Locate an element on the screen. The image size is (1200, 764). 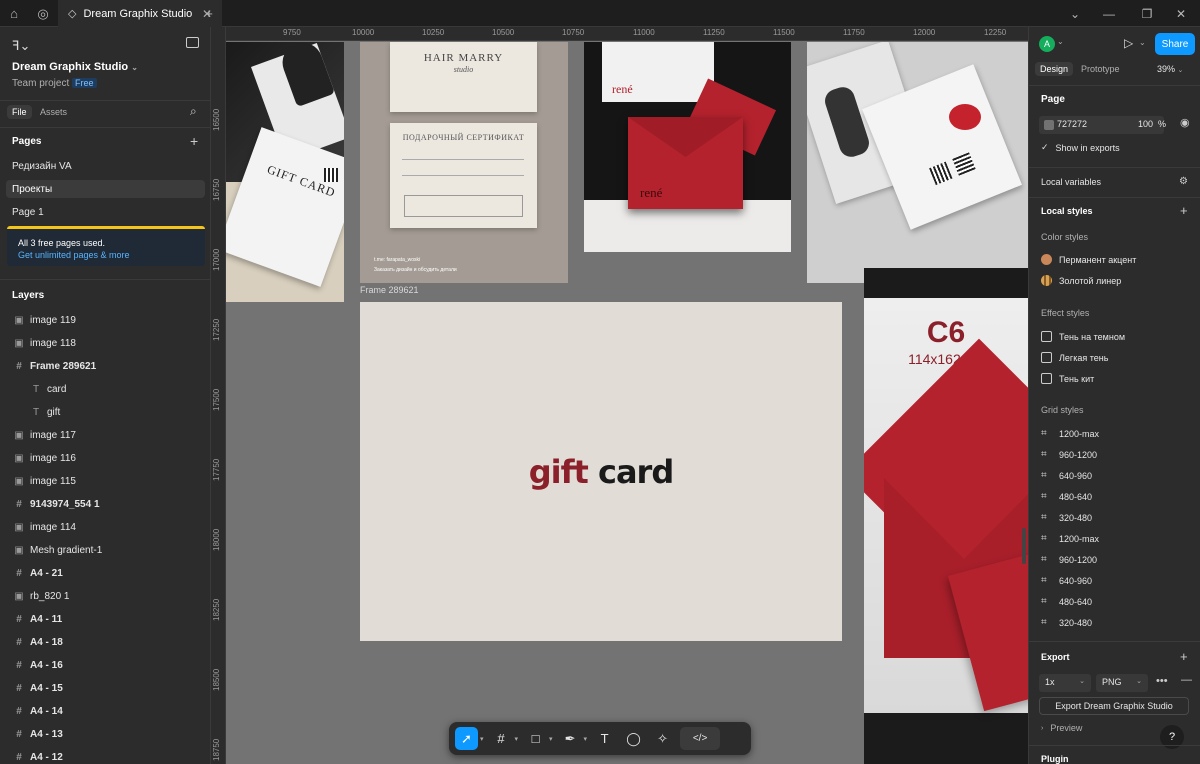
image-rene-envelope: rené rené is located at coordinates (687, 147).